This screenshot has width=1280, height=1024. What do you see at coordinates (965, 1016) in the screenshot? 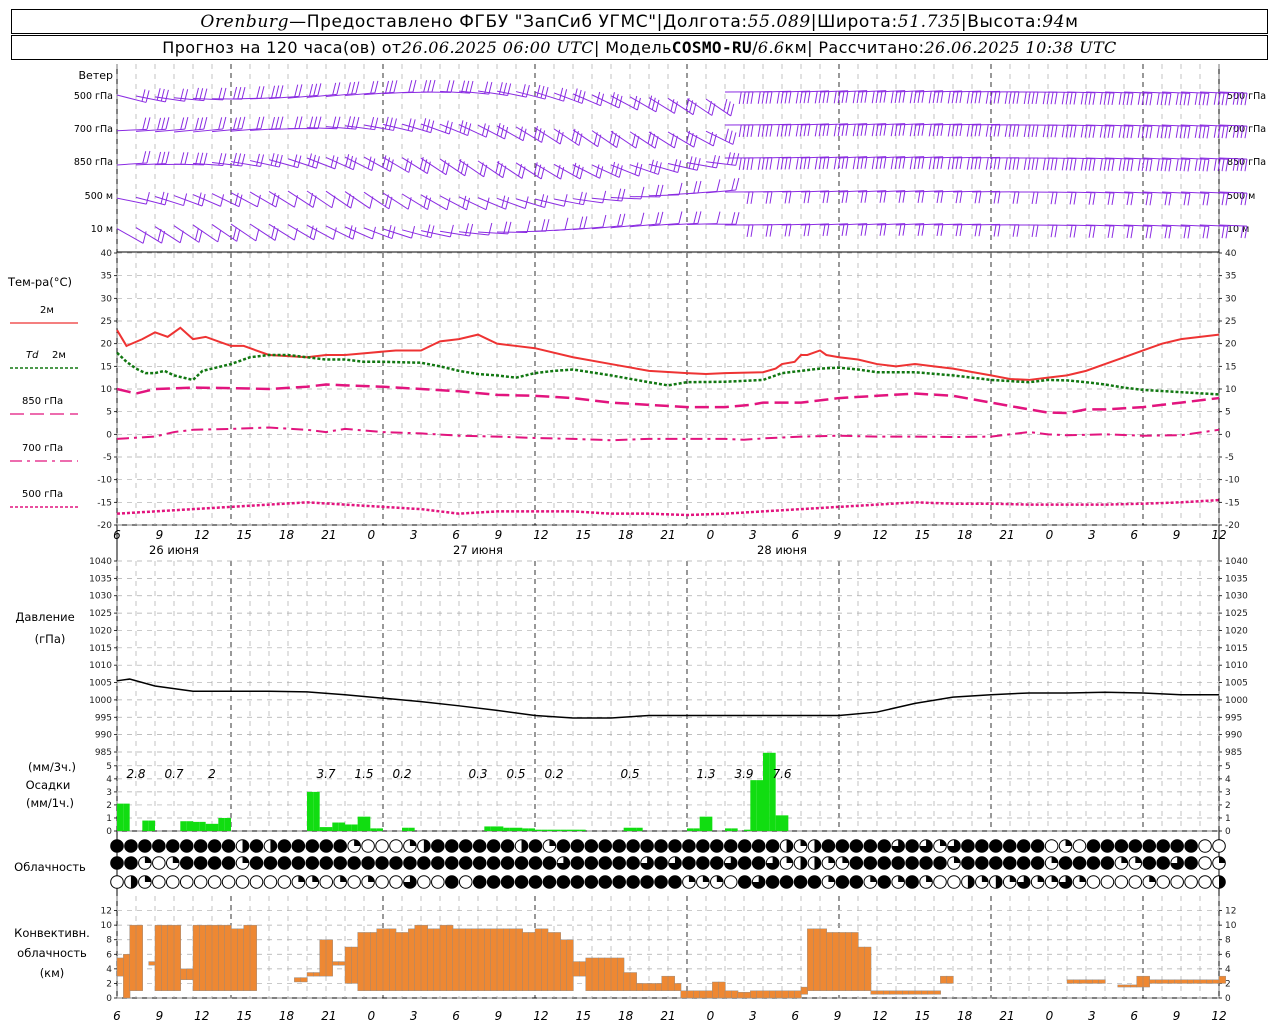
I see `x-tick-label: 18` at bounding box center [965, 1016].